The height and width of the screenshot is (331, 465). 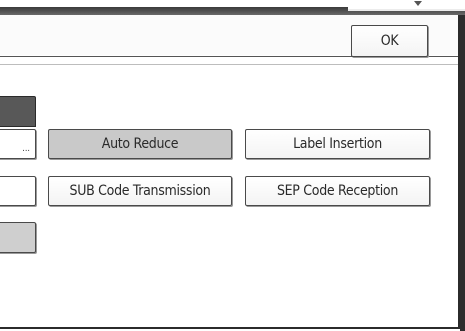 What do you see at coordinates (389, 41) in the screenshot?
I see `ok-button: OK` at bounding box center [389, 41].